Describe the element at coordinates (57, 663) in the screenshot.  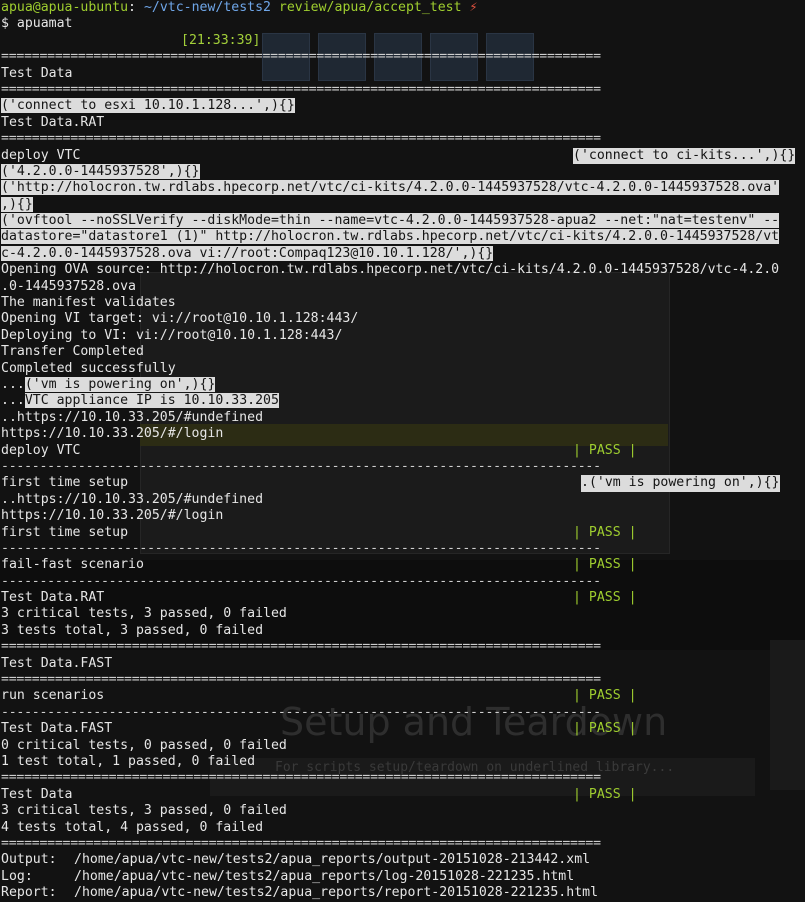
I see `suite-title: Test Data.FAST` at that location.